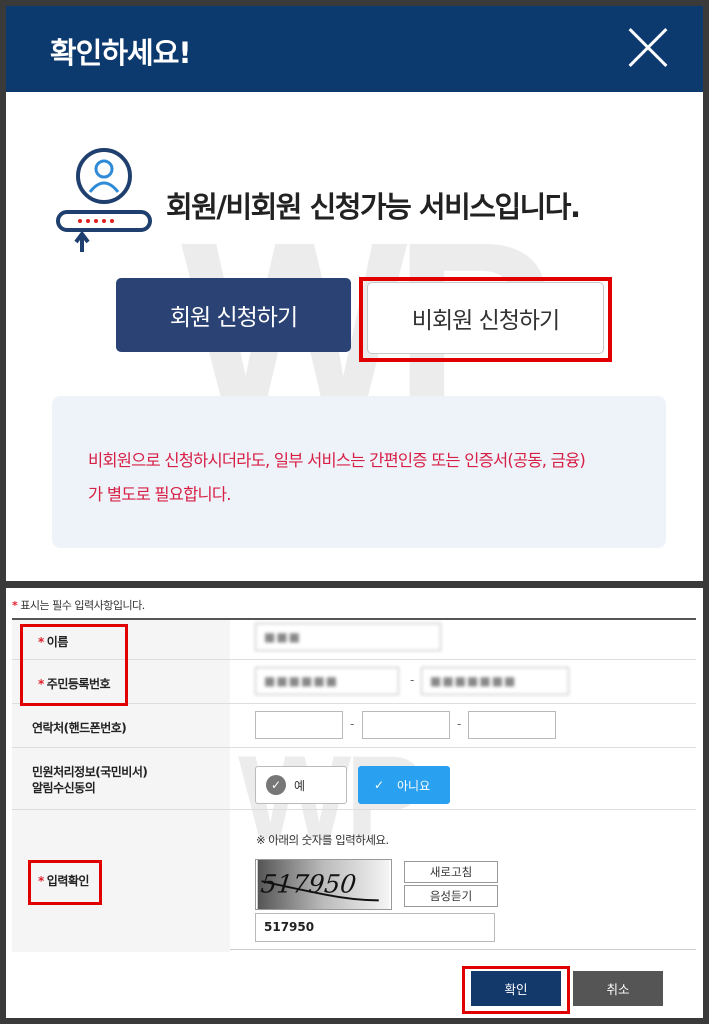 The image size is (709, 1024). Describe the element at coordinates (451, 872) in the screenshot. I see `refresh-button: 새로고침` at that location.